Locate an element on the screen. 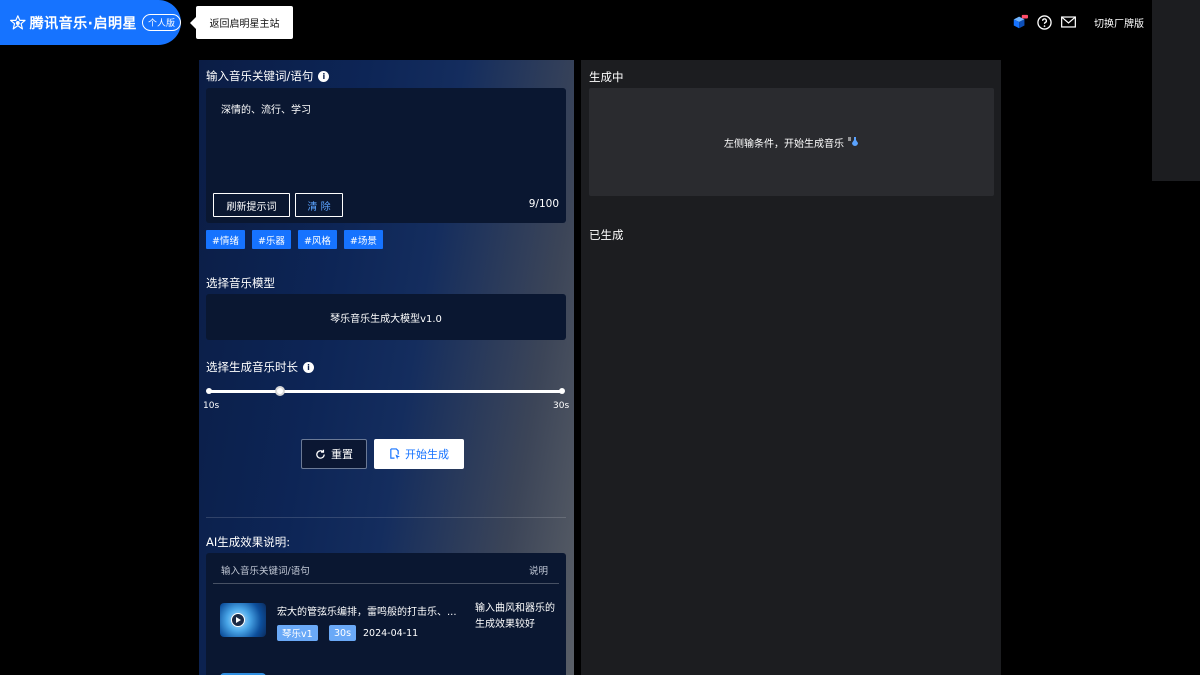  duration-badge: 30s is located at coordinates (343, 633).